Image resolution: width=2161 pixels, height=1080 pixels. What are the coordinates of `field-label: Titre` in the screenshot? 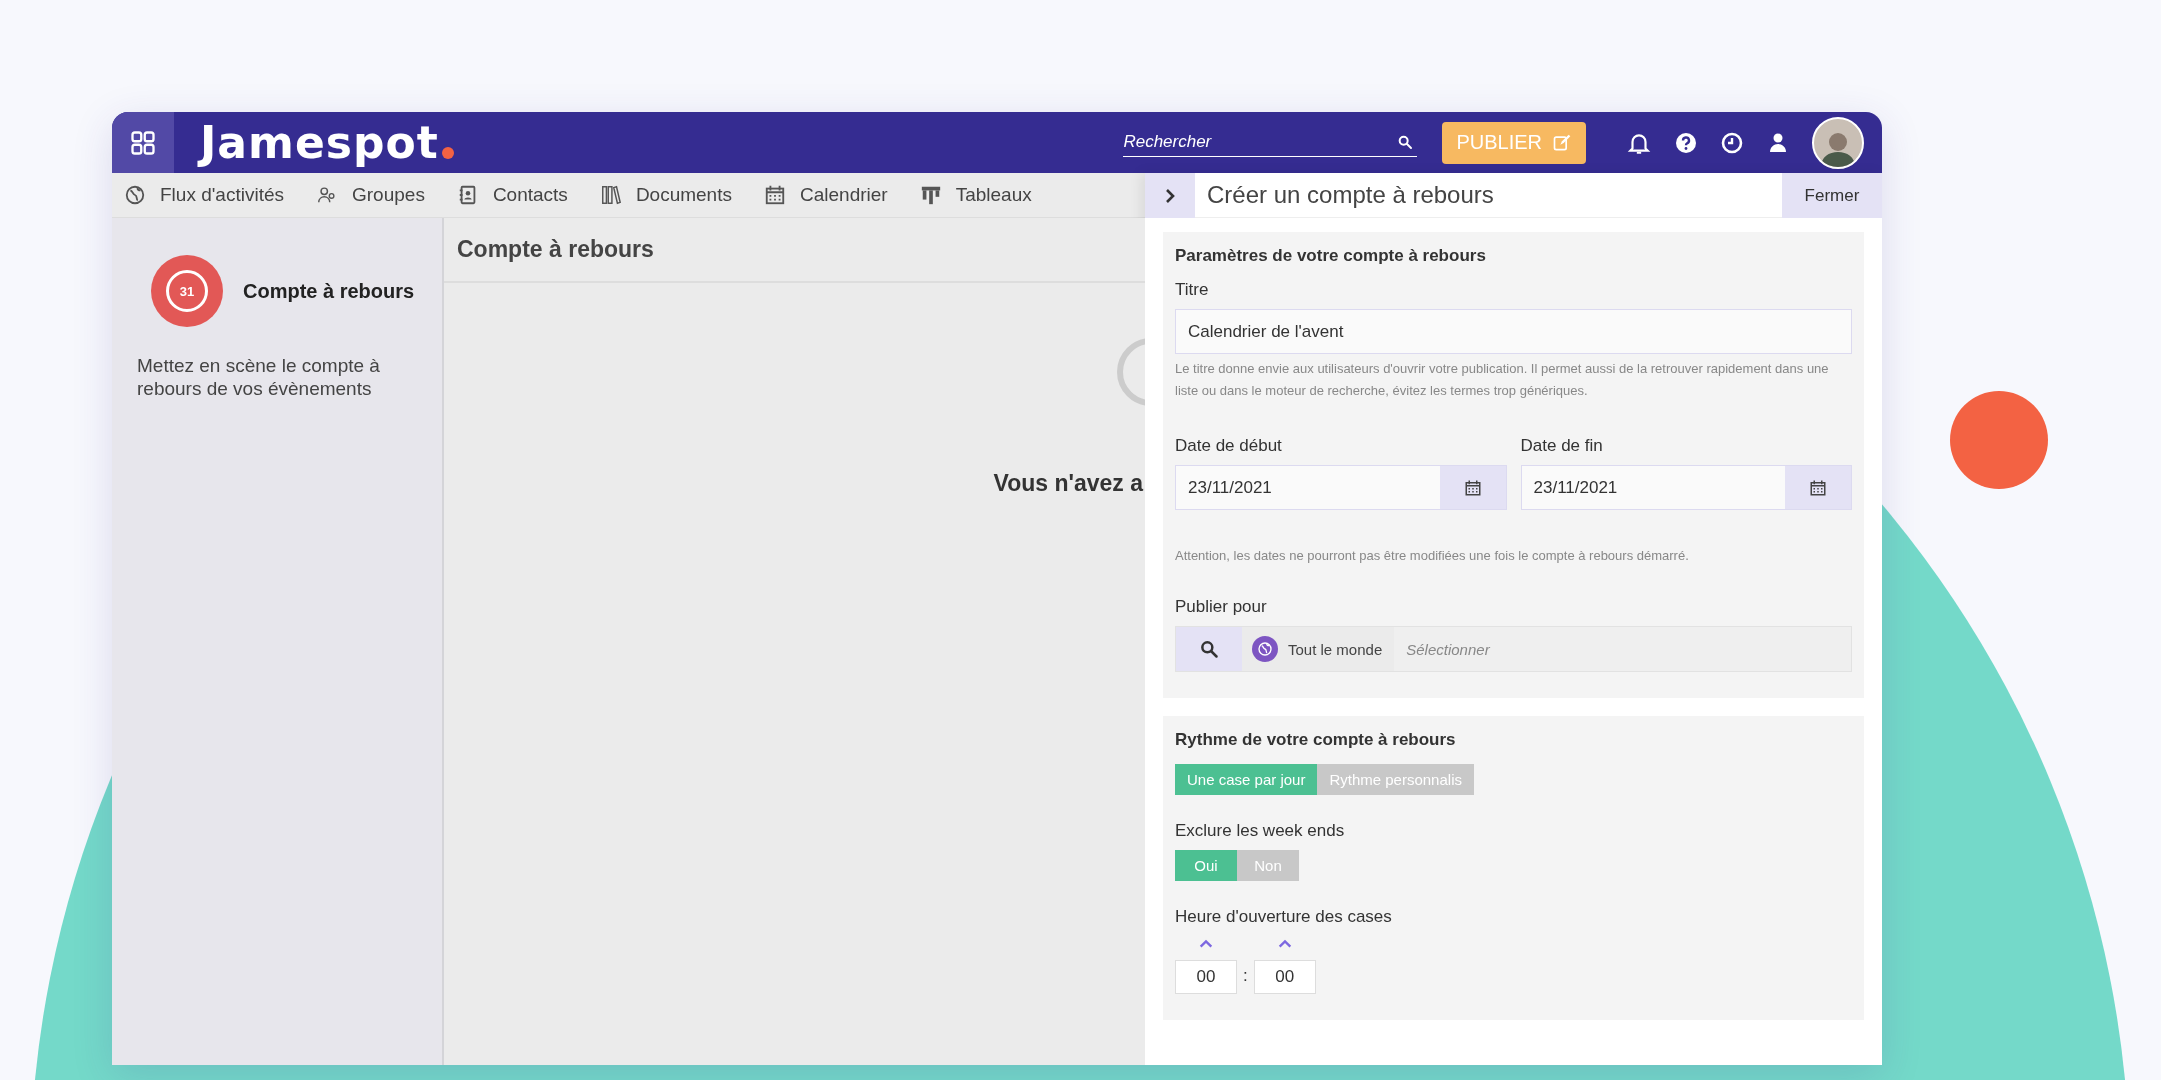 It's located at (1192, 290).